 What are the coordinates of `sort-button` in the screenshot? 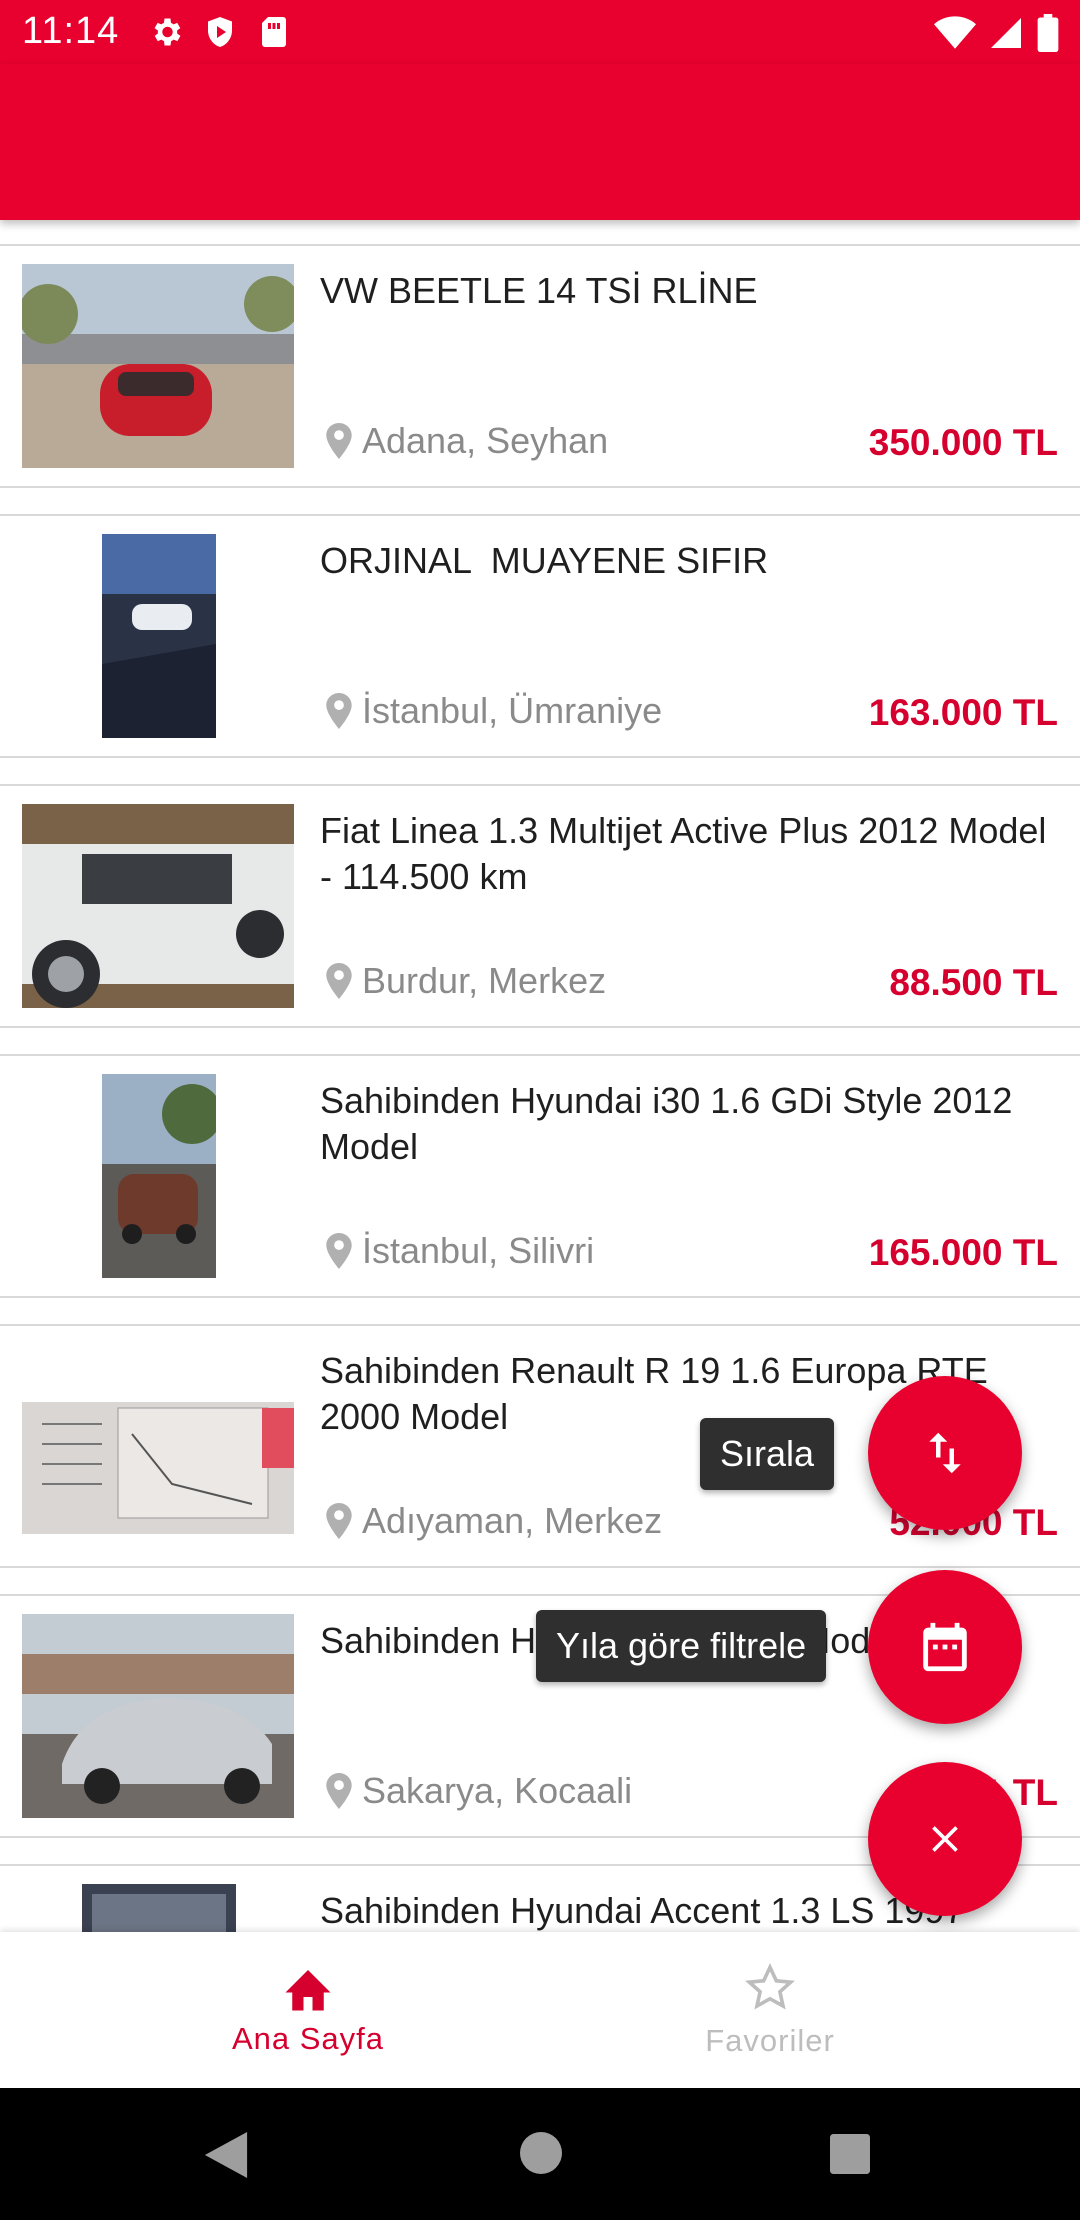 It's located at (945, 1453).